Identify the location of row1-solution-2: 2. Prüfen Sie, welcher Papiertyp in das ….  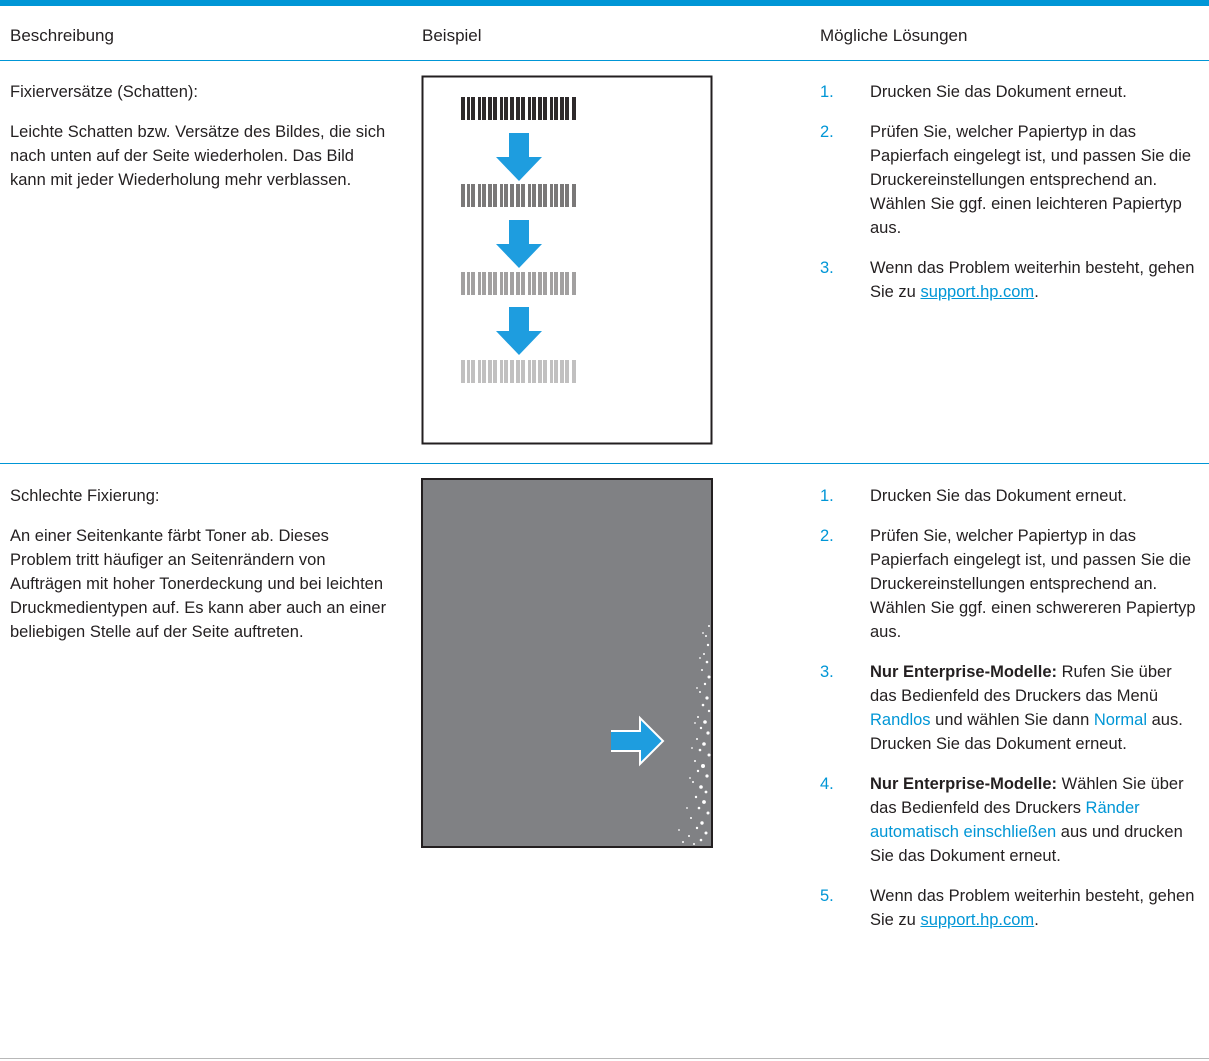
(1010, 180).